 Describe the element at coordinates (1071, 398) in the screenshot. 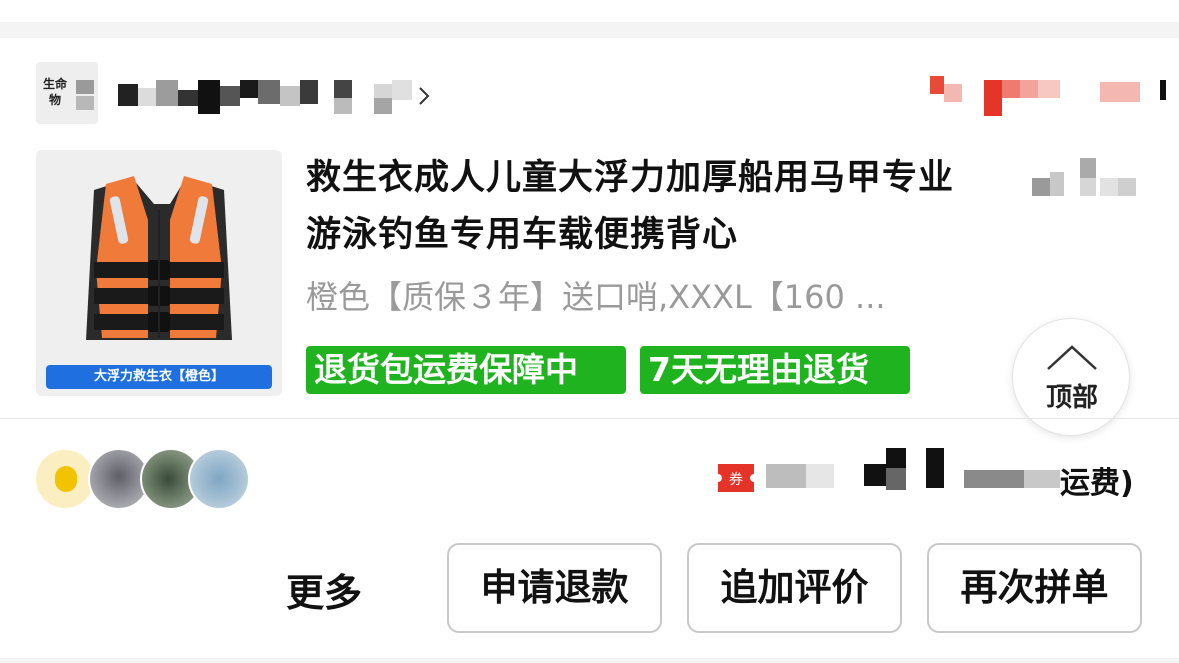

I see `back-to-top-label: 顶部` at that location.